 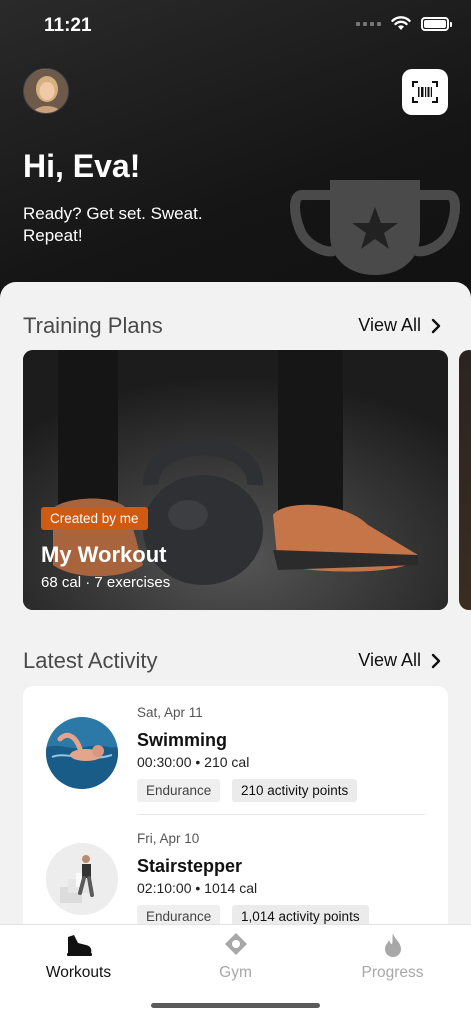 I want to click on next-plan-card-peek, so click(x=465, y=480).